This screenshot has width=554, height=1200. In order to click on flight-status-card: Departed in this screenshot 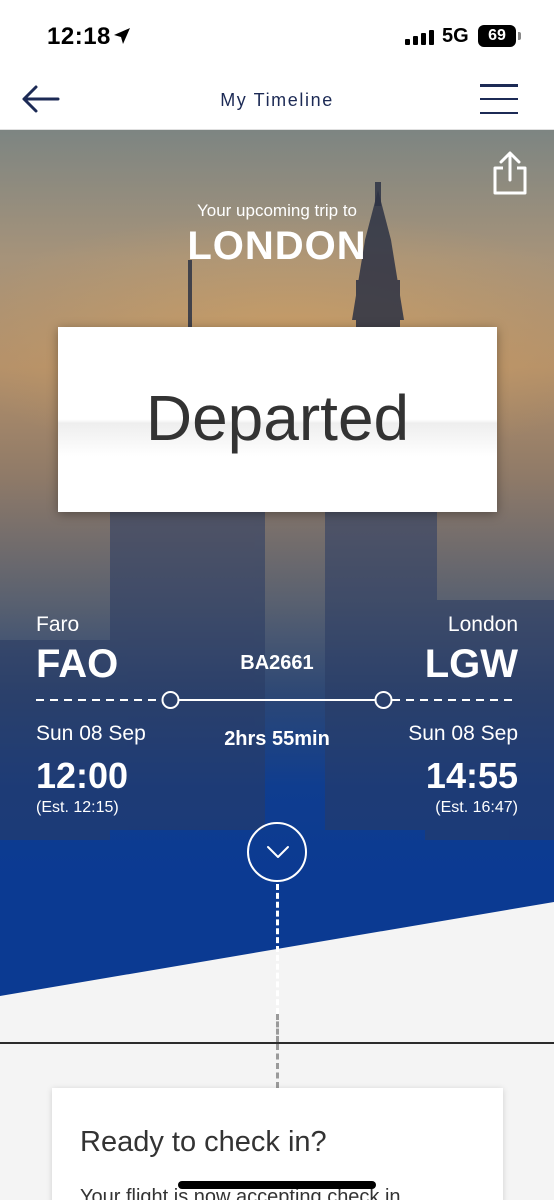, I will do `click(277, 419)`.